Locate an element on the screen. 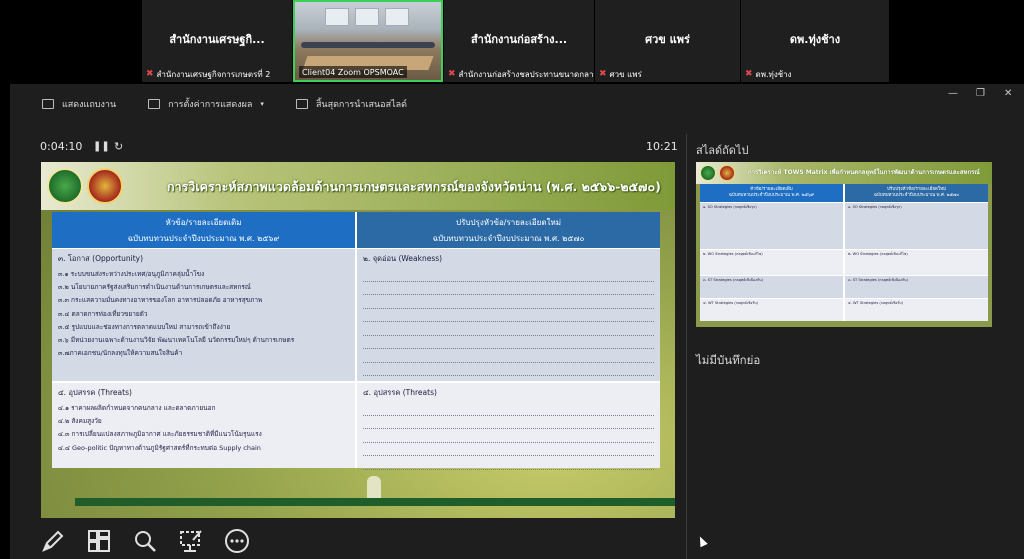  participant-name: ดพ.ทุ่งช้าง is located at coordinates (815, 39).